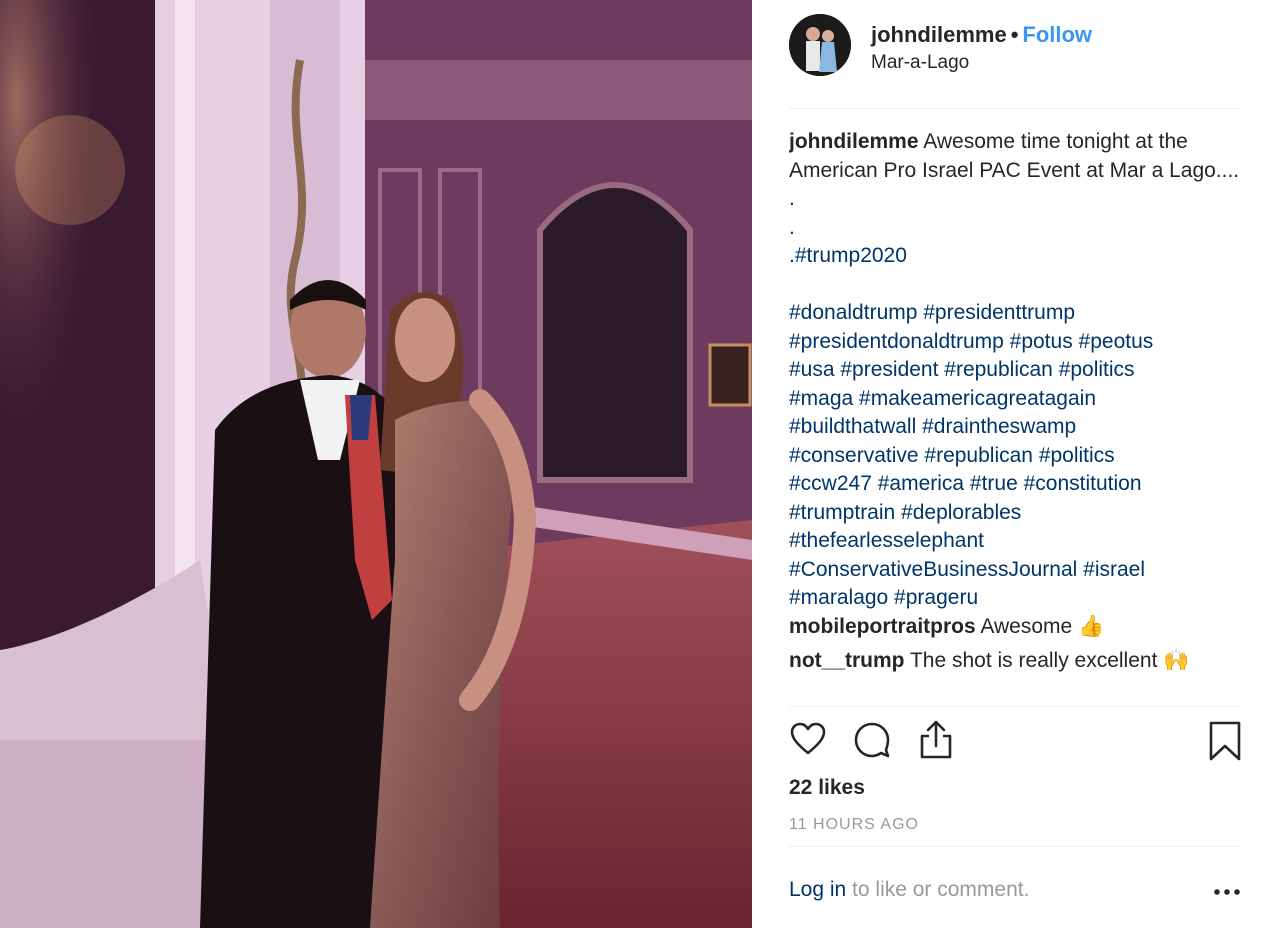 The width and height of the screenshot is (1276, 928). Describe the element at coordinates (1015, 313) in the screenshot. I see `hashtag-line: #donaldtrump #presidenttrump` at that location.